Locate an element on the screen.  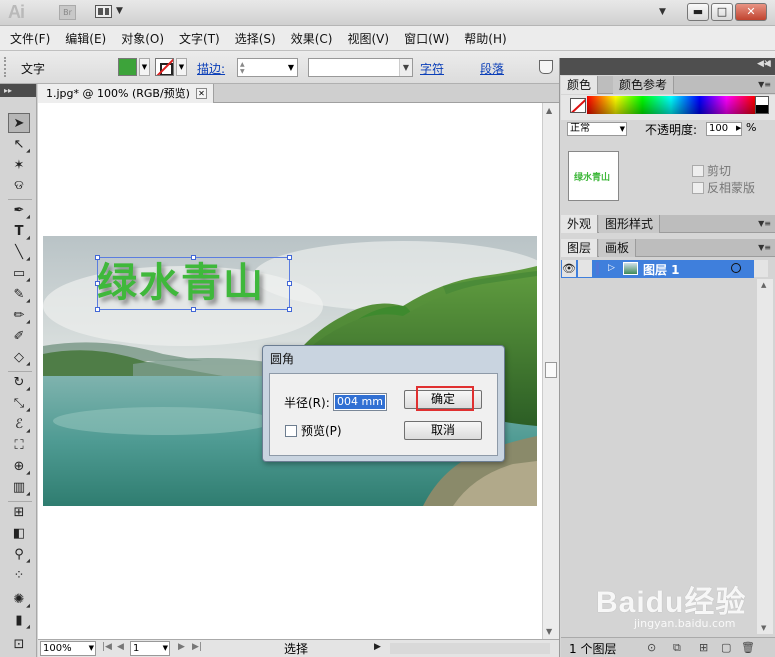
fill-chevron-down-icon: ▼ is located at coordinates (144, 67).